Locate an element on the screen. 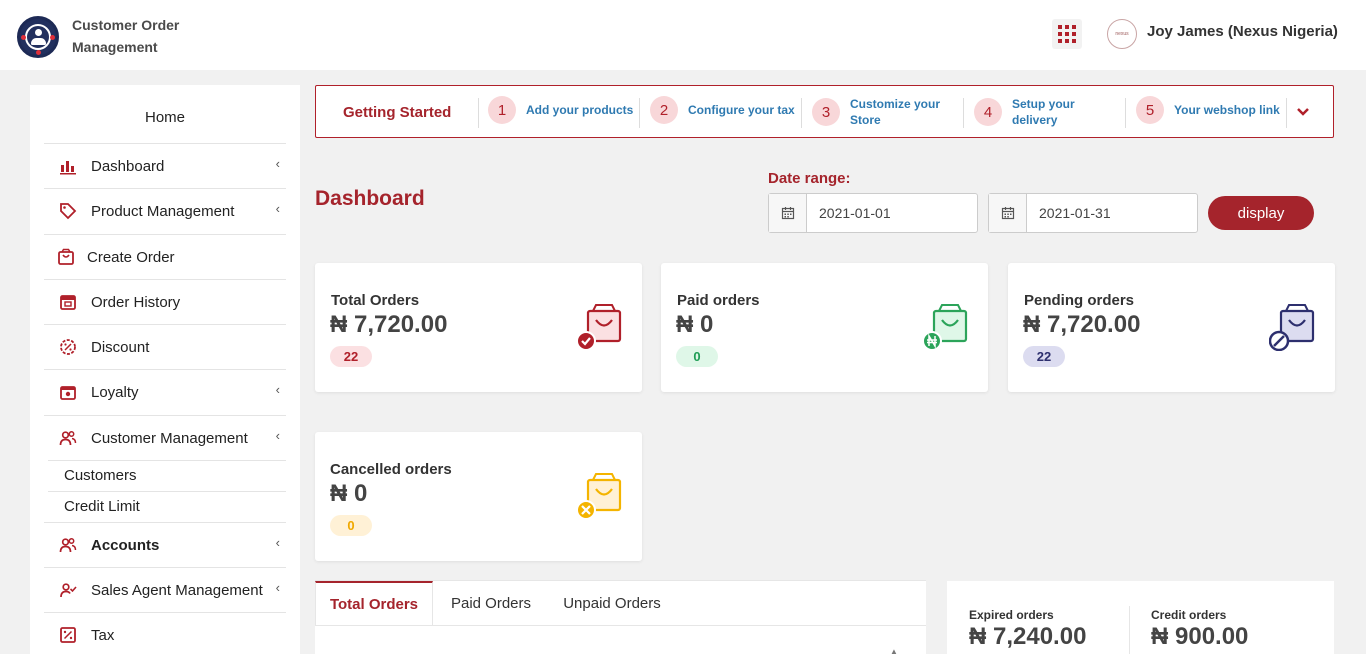 Image resolution: width=1366 pixels, height=654 pixels. sidebar-item-label: Order History is located at coordinates (136, 302).